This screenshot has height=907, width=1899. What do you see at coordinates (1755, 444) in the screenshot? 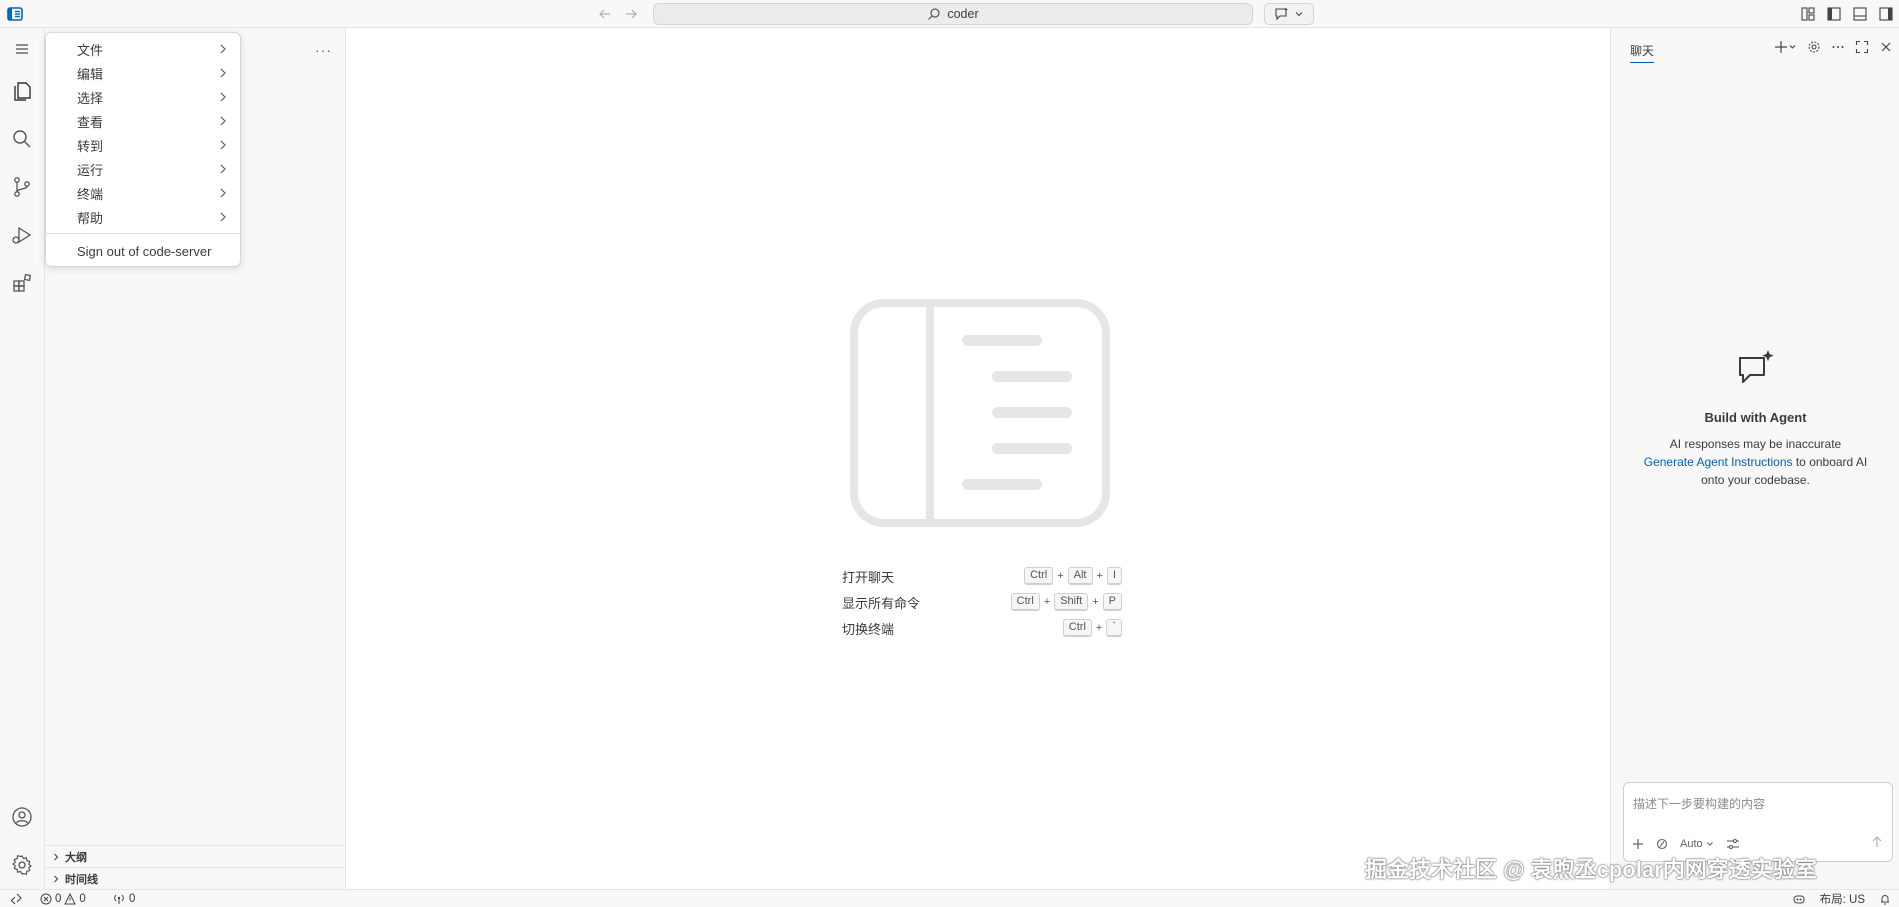
I see `chat-empty-line: AI responses may be inaccurate` at bounding box center [1755, 444].